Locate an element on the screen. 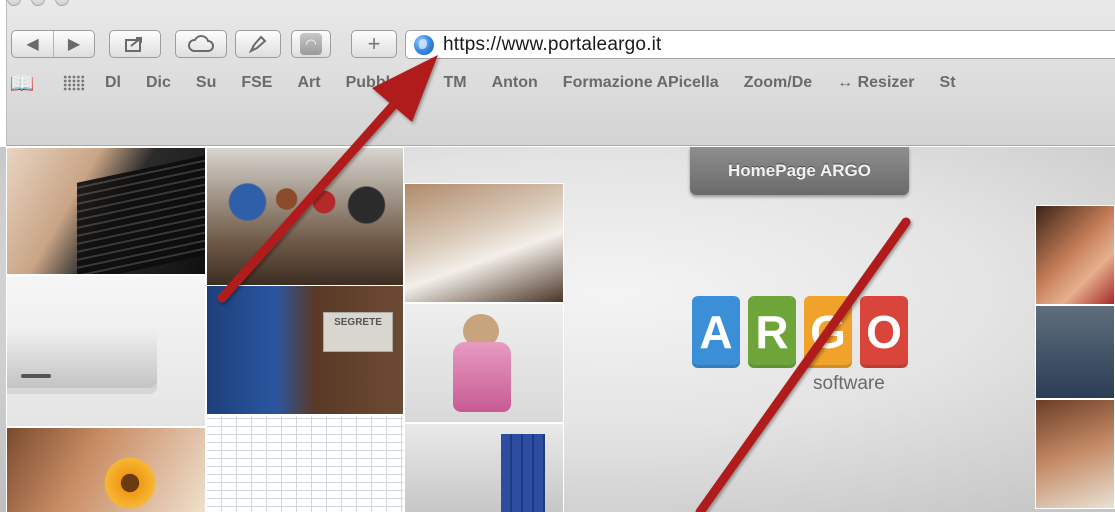  bookmark-item: Art is located at coordinates (308, 83).